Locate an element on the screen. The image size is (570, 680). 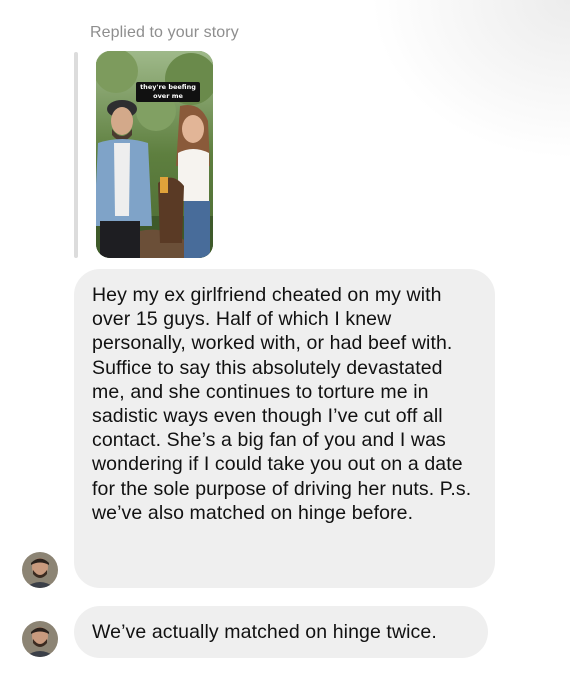
message-bubble: We’ve actually matched on hinge twice. is located at coordinates (281, 632).